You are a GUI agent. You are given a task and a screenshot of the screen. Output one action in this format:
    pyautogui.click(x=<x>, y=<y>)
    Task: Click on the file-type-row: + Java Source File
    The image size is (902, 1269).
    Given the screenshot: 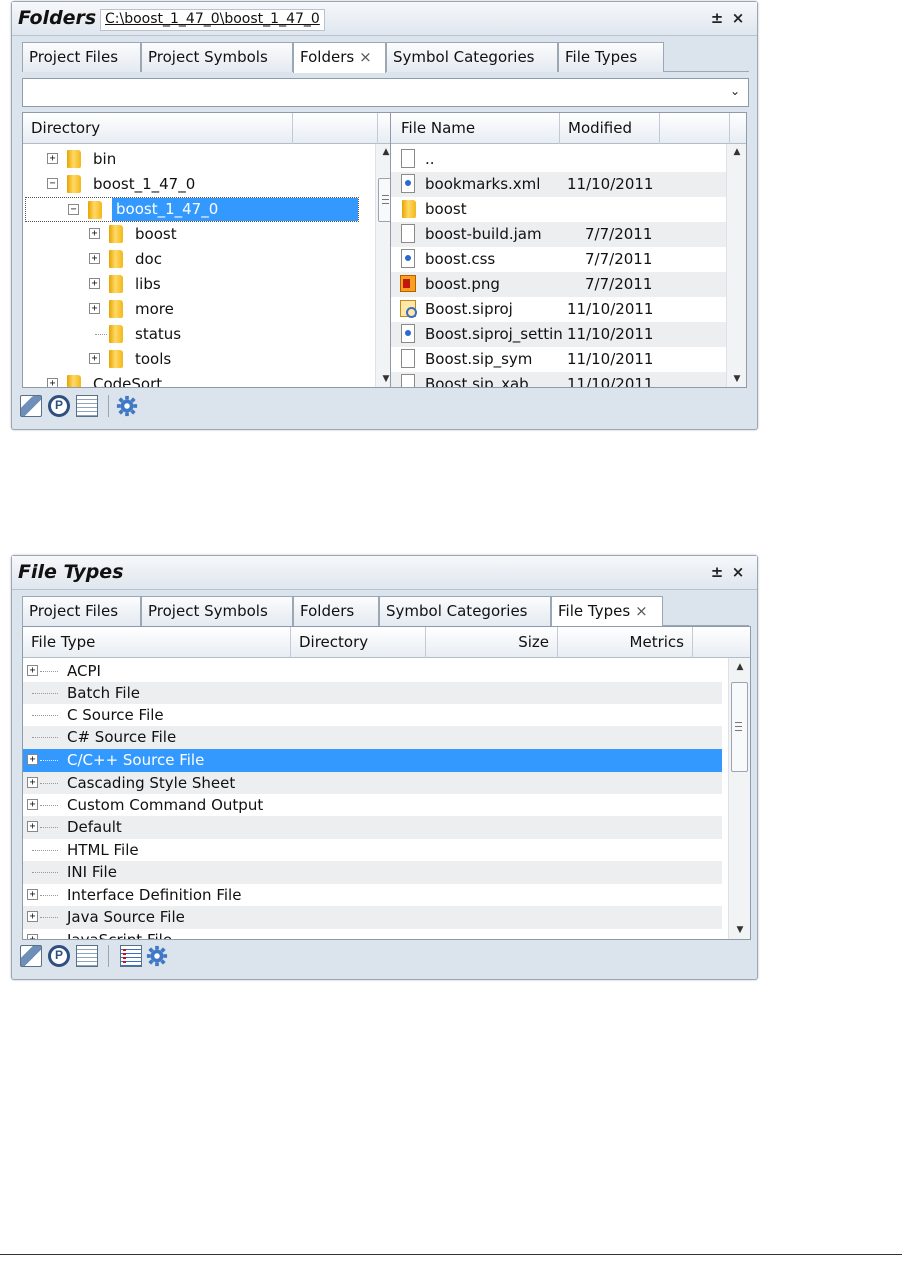 What is the action you would take?
    pyautogui.click(x=372, y=917)
    